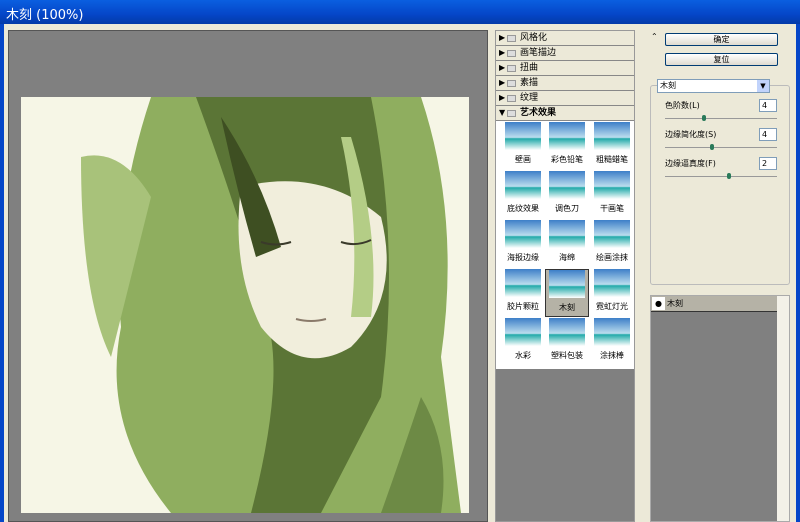  What do you see at coordinates (763, 86) in the screenshot?
I see `chevron-down-icon: ▼` at bounding box center [763, 86].